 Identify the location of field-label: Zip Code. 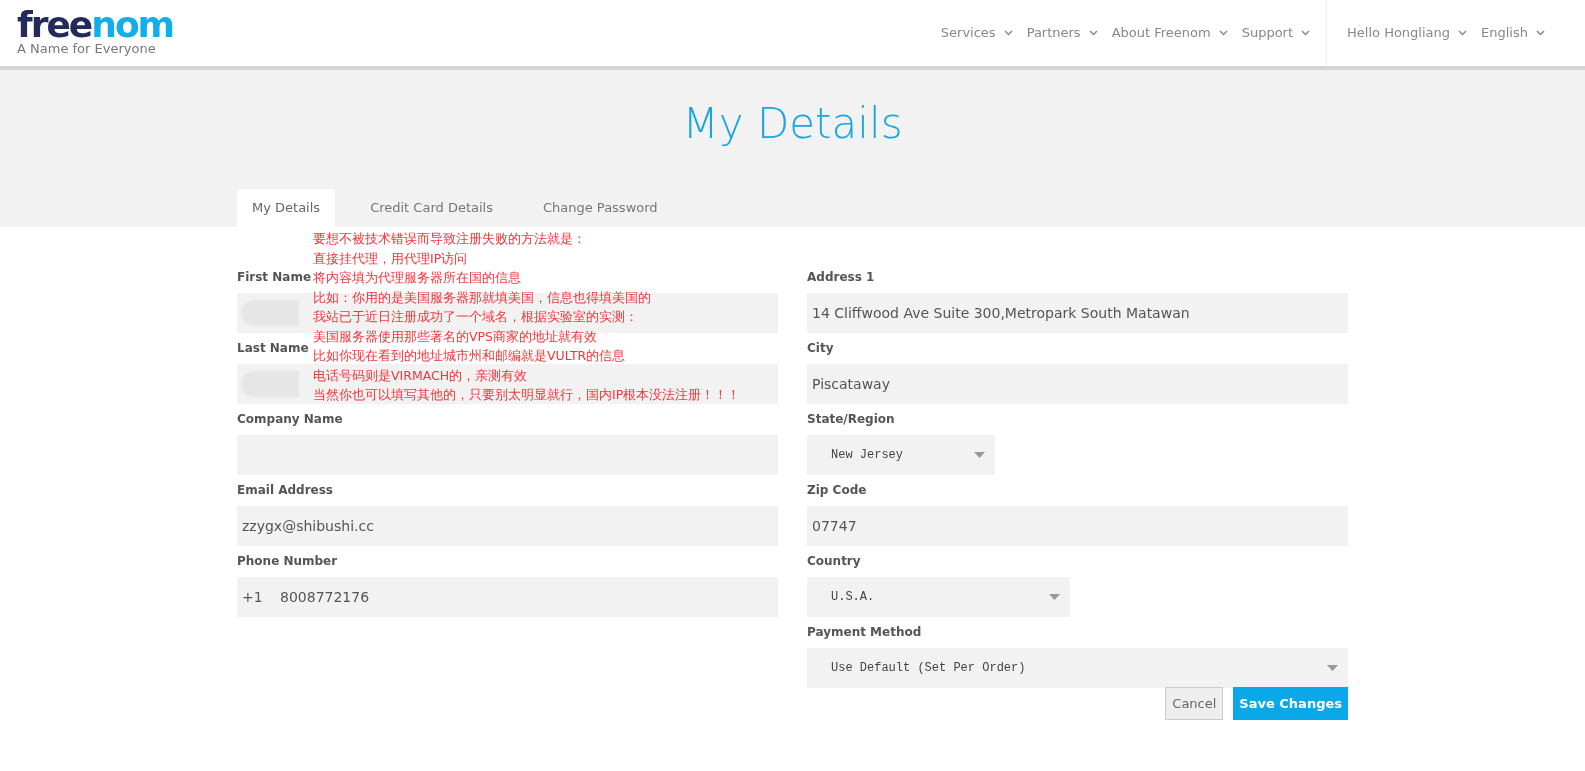
(837, 490).